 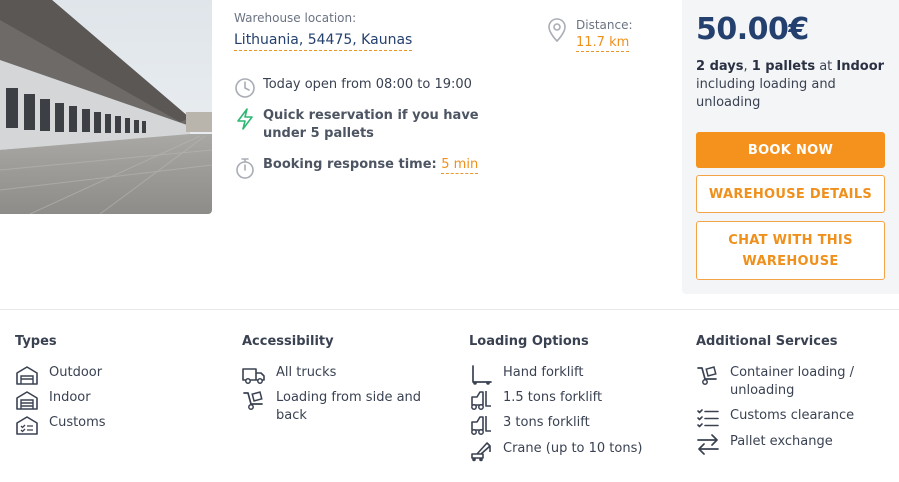 I want to click on storage-type: Indoor, so click(x=860, y=66).